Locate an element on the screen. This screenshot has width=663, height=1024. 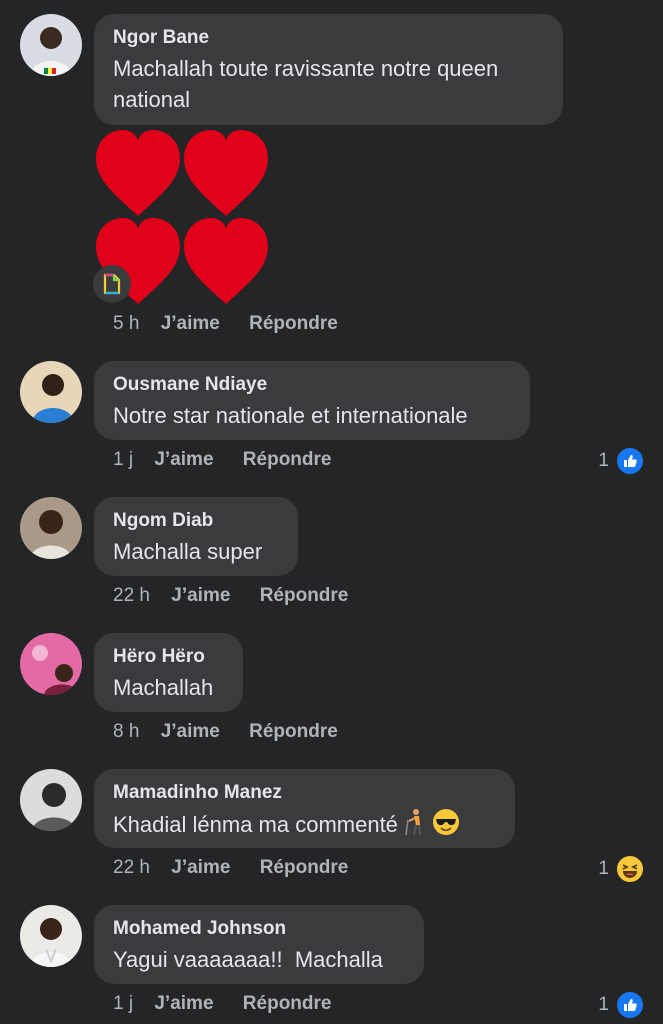
sunglasses-emoji is located at coordinates (446, 822).